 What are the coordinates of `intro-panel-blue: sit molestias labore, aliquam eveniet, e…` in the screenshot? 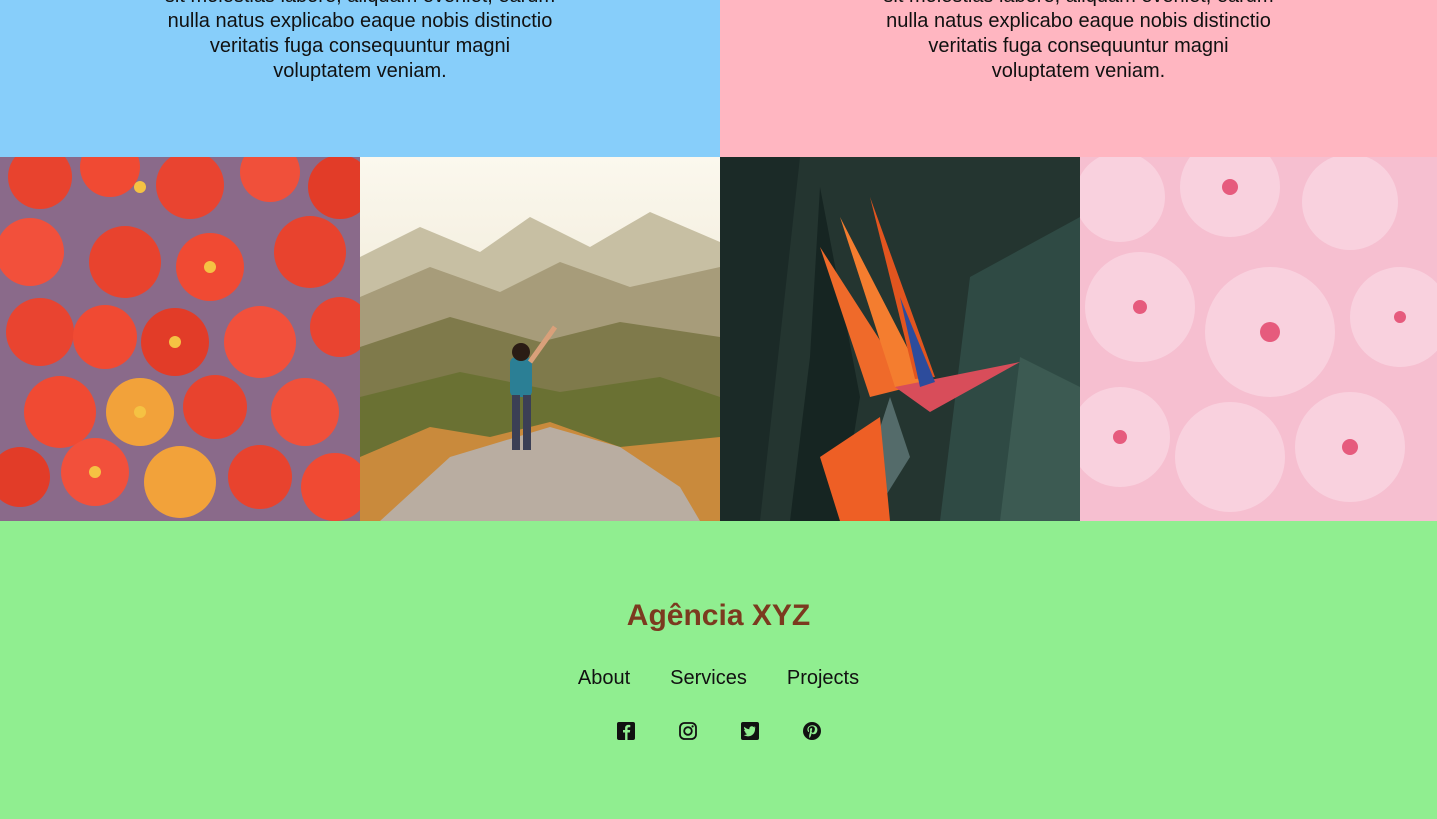 It's located at (360, 78).